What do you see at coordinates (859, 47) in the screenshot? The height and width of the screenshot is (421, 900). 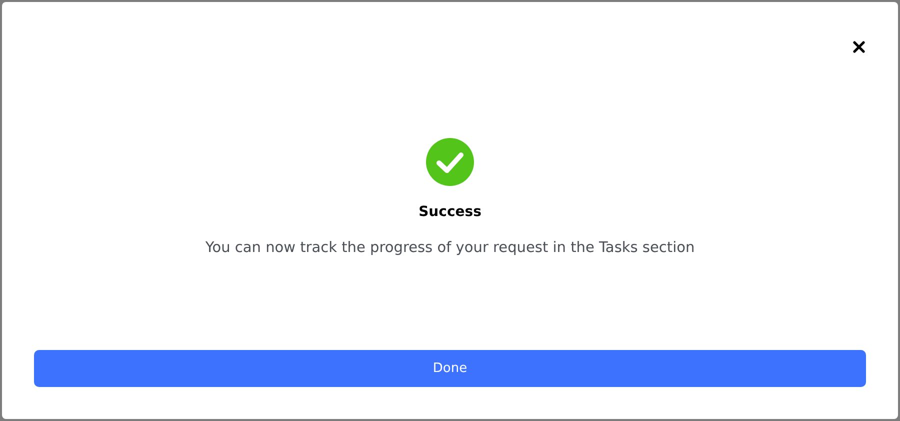 I see `close-icon` at bounding box center [859, 47].